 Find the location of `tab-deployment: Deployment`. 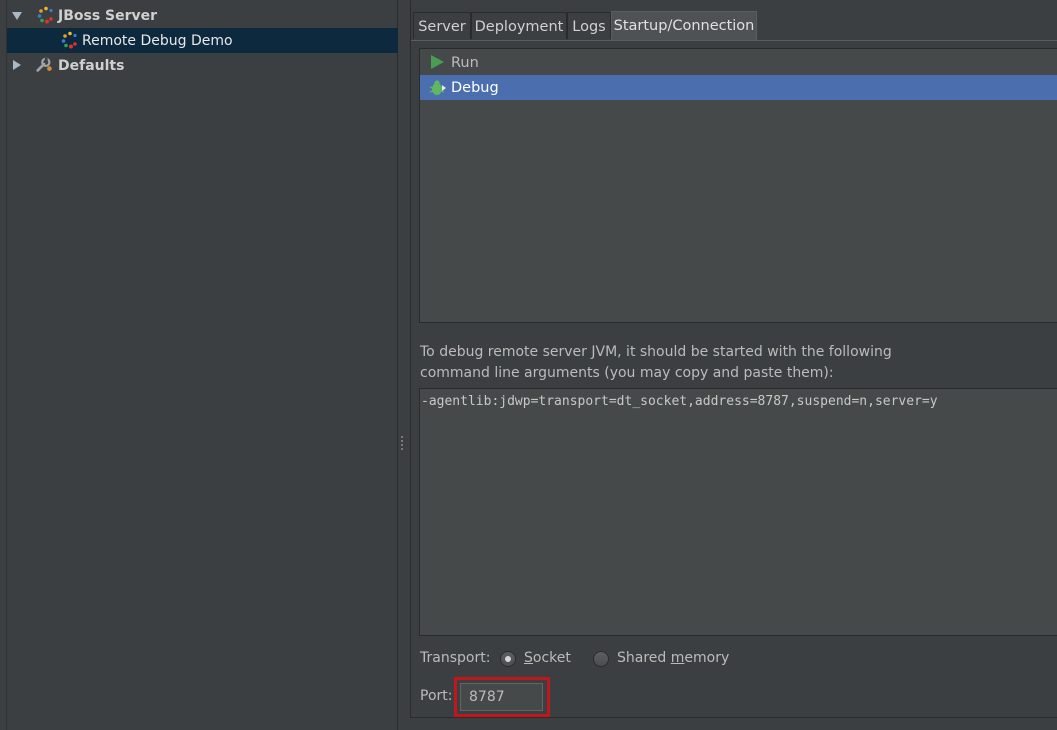

tab-deployment: Deployment is located at coordinates (519, 25).